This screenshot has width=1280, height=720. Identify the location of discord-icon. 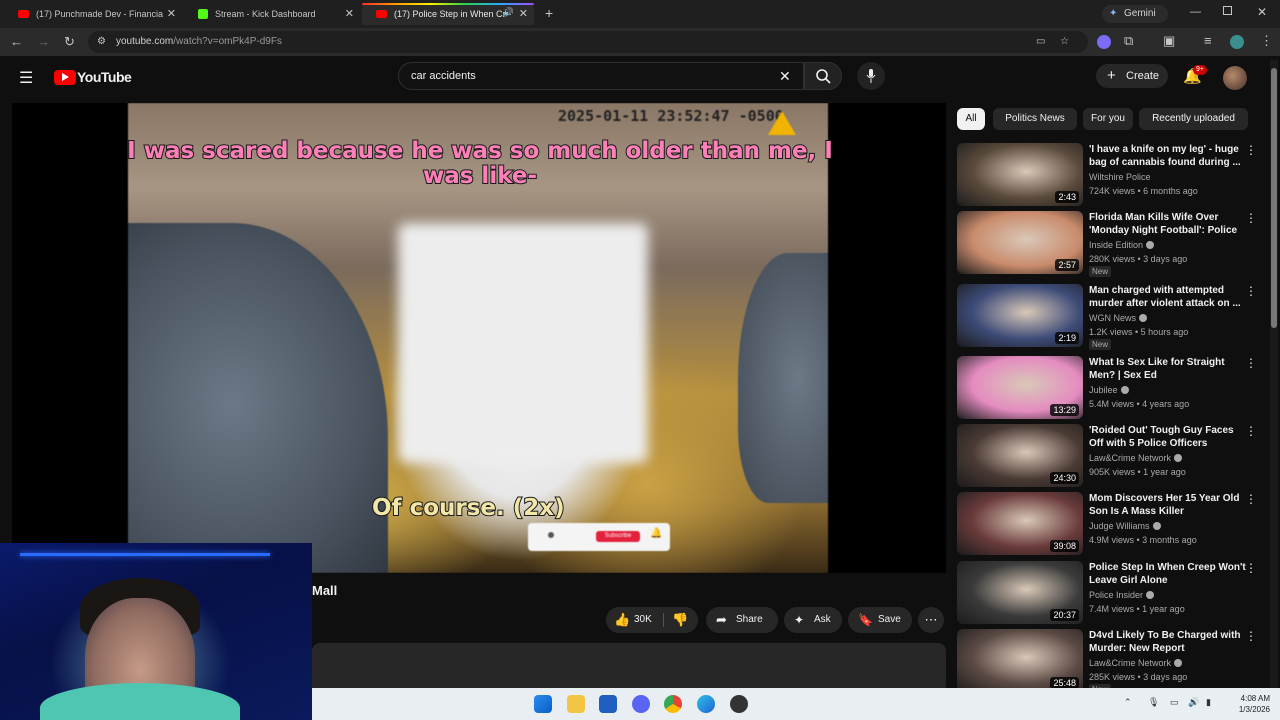
(641, 704).